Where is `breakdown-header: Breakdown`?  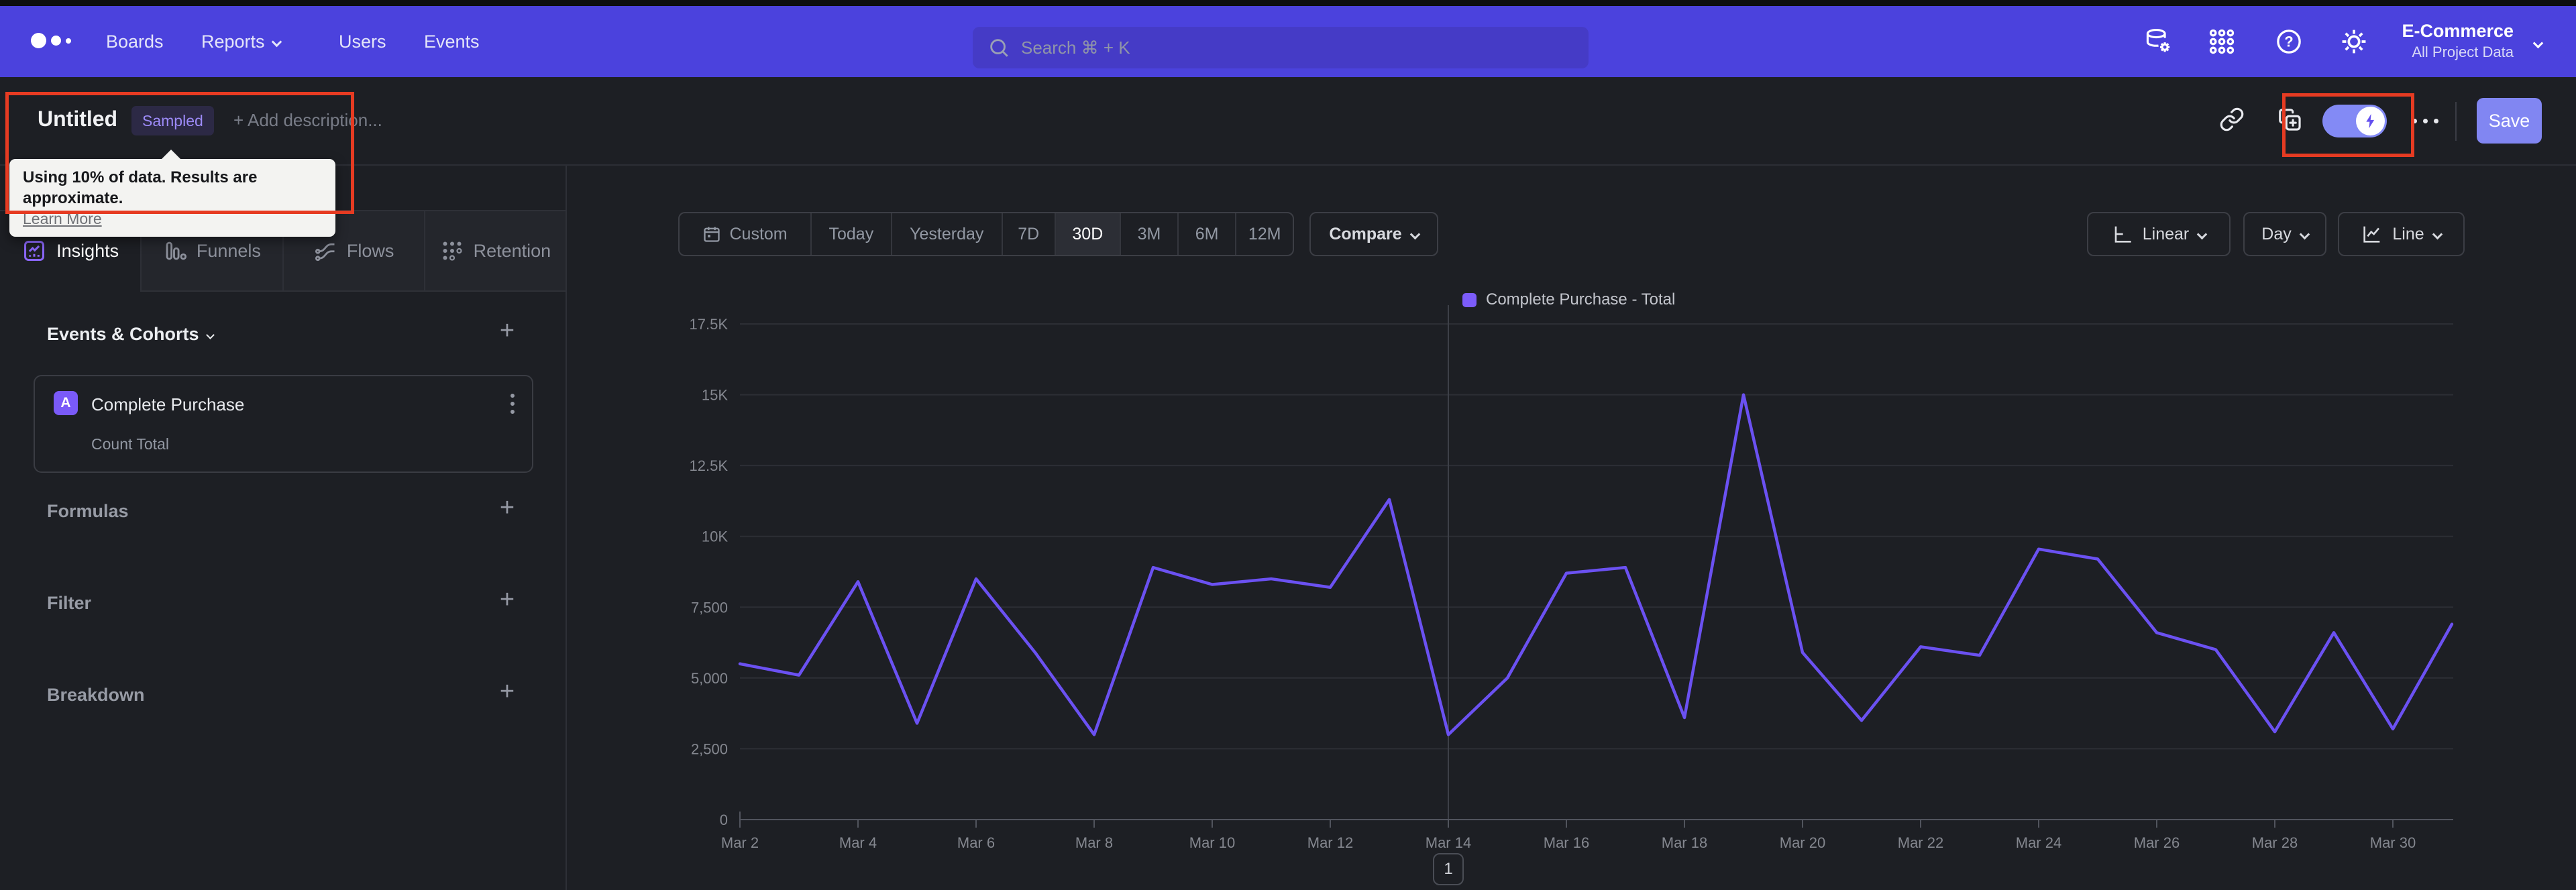
breakdown-header: Breakdown is located at coordinates (96, 695).